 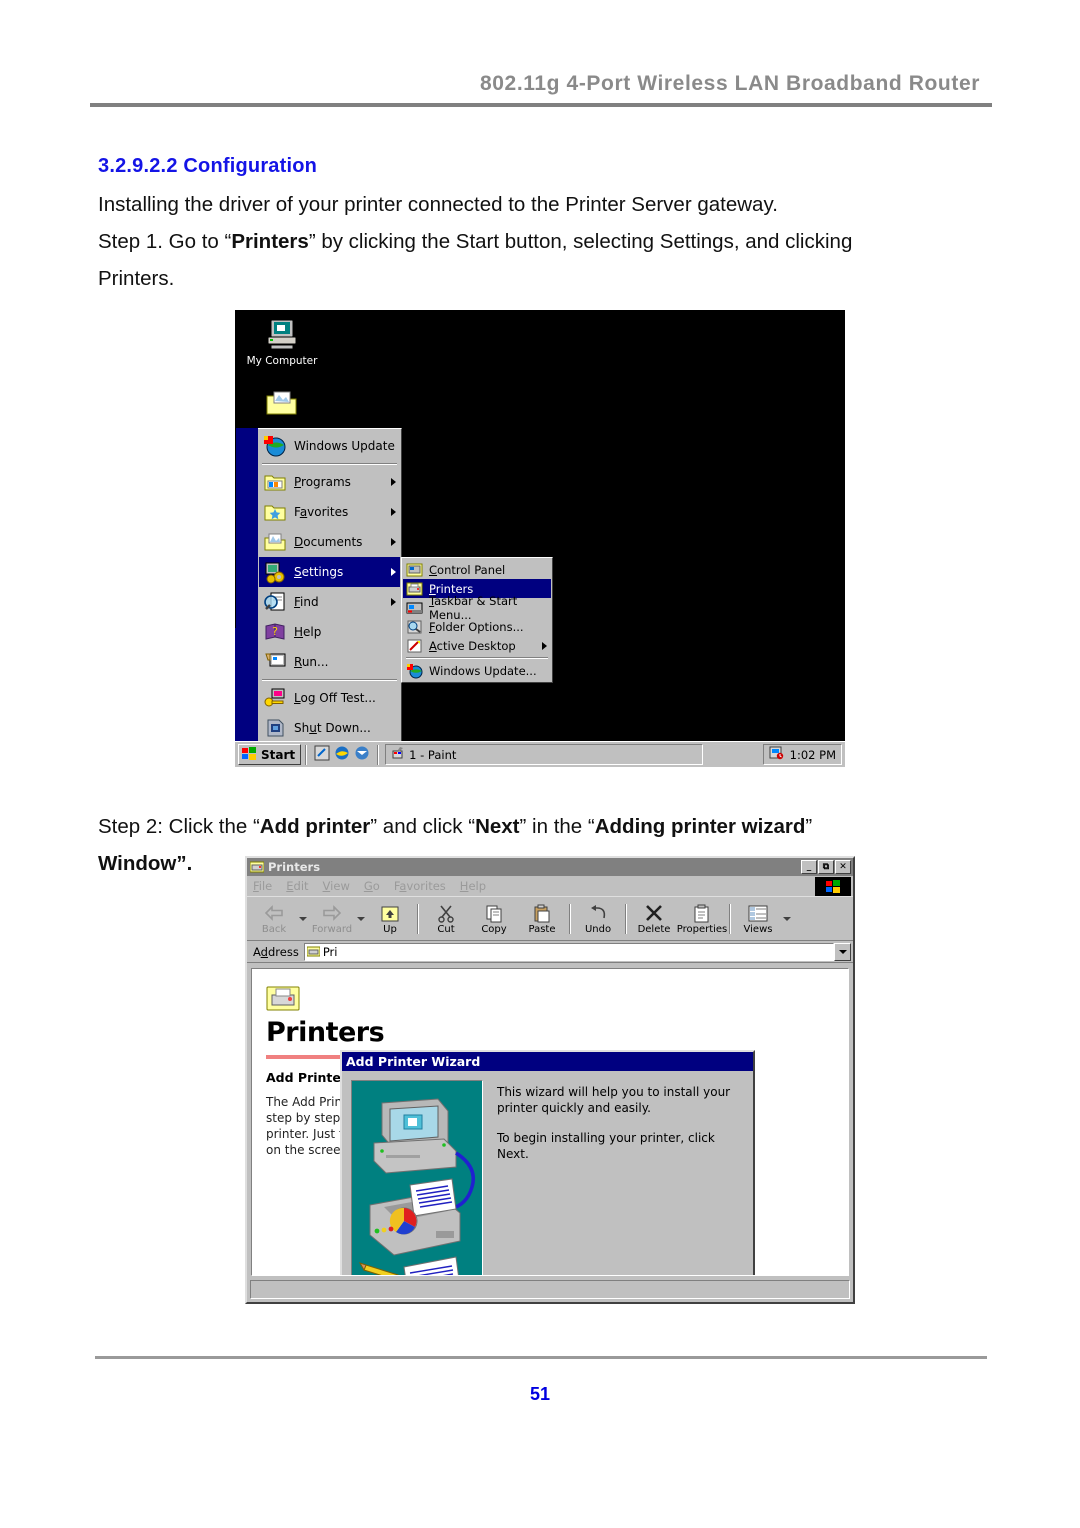 I want to click on toolbar-forward-button: Forward, so click(x=332, y=919).